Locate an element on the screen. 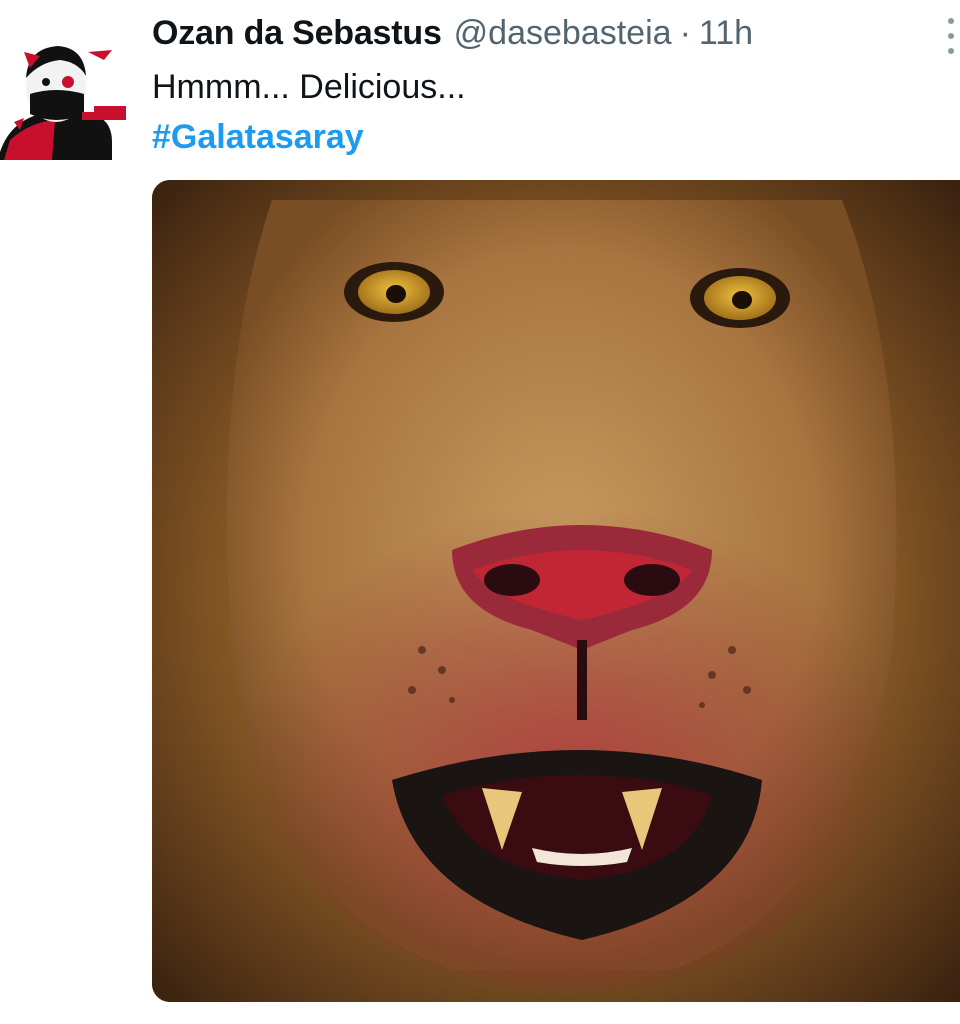  avatar is located at coordinates (65, 91).